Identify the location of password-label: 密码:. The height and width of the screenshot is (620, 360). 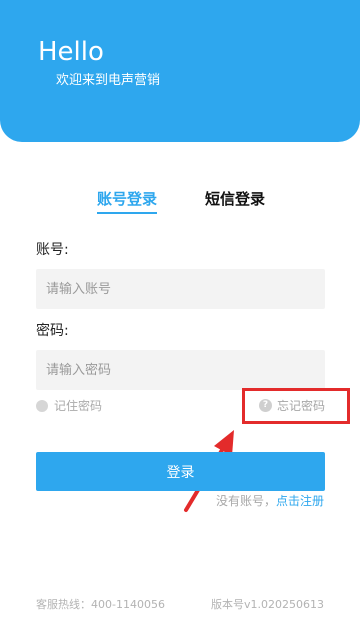
(52, 331).